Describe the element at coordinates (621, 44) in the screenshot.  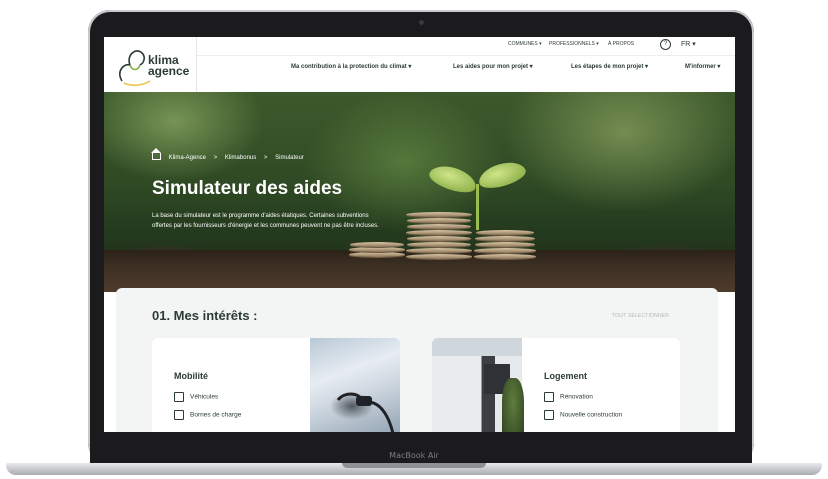
I see `topbar-a-propos-link: À PROPOS` at that location.